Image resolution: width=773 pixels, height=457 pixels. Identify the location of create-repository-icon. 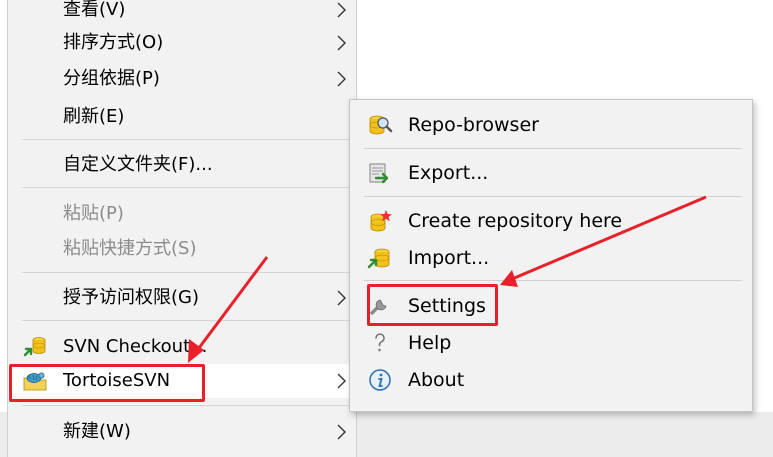
(380, 221).